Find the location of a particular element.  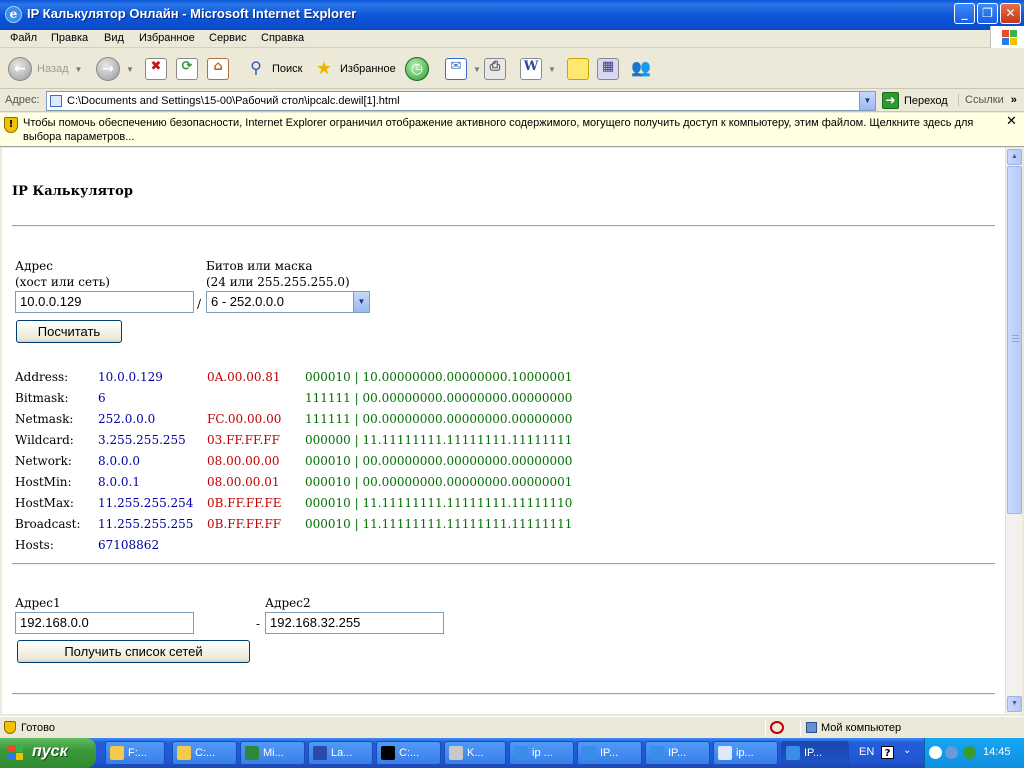

windows-logo-icon is located at coordinates (1007, 37).